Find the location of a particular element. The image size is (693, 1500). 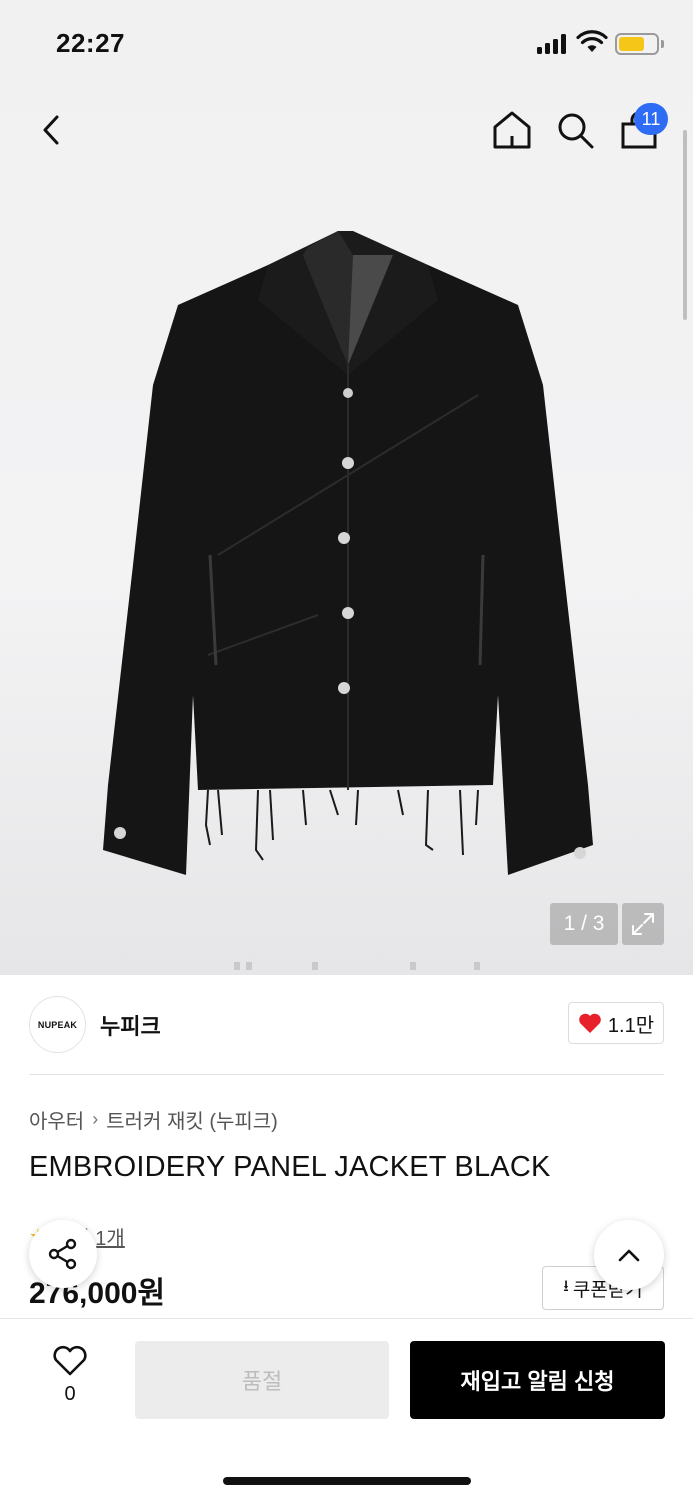

heart-filled-icon is located at coordinates (590, 1023).